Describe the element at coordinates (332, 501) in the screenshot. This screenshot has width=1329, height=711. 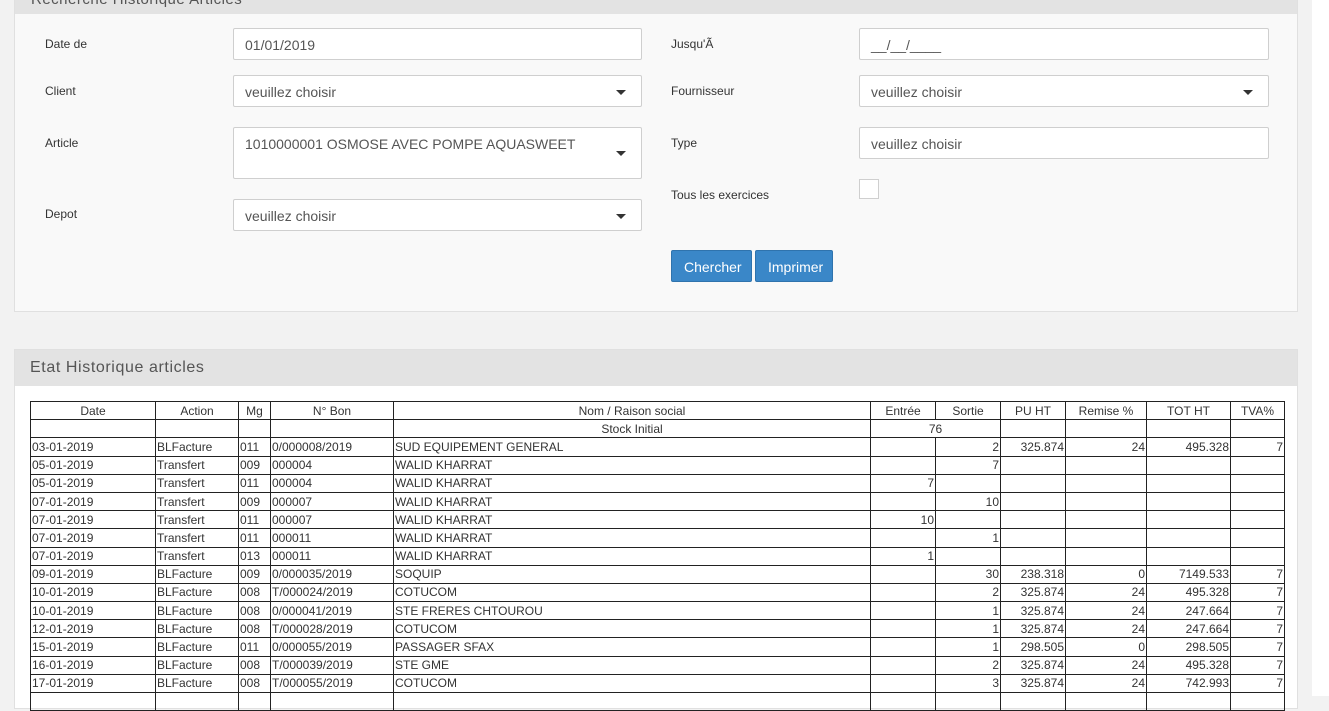
I see `cell-bon: 000007` at that location.